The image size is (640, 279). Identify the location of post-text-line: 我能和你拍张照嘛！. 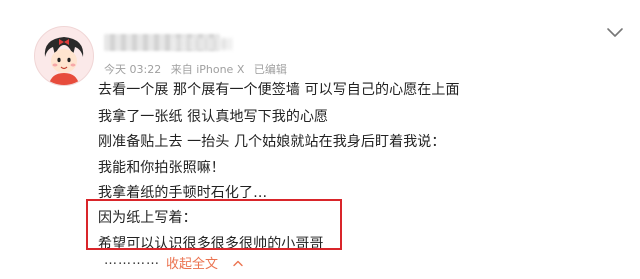
(161, 168).